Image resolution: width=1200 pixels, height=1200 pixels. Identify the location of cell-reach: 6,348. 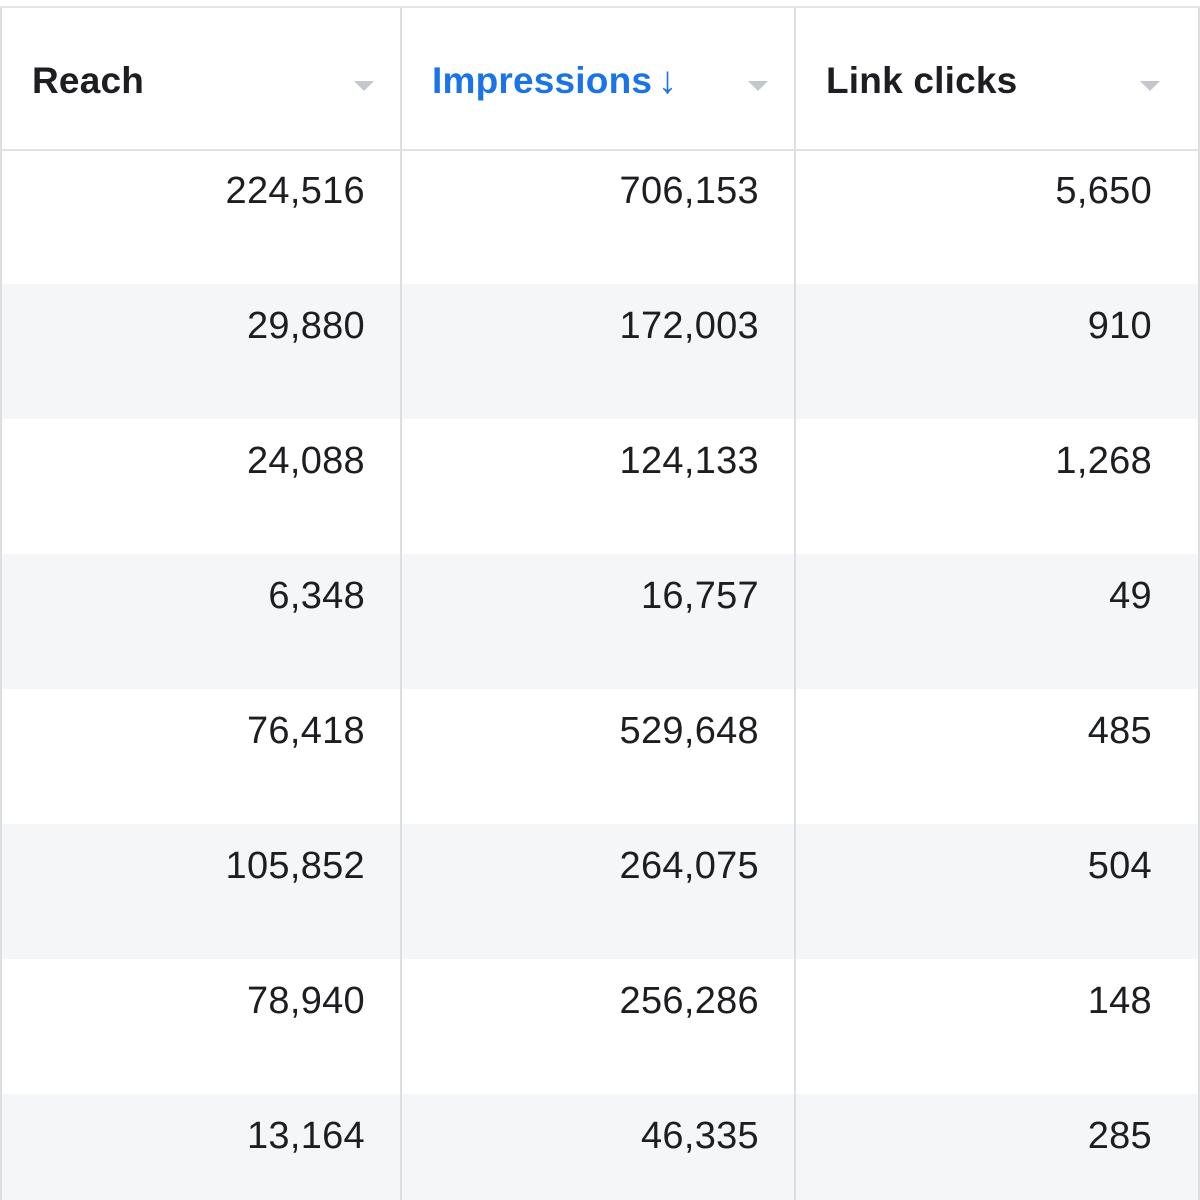
(201, 621).